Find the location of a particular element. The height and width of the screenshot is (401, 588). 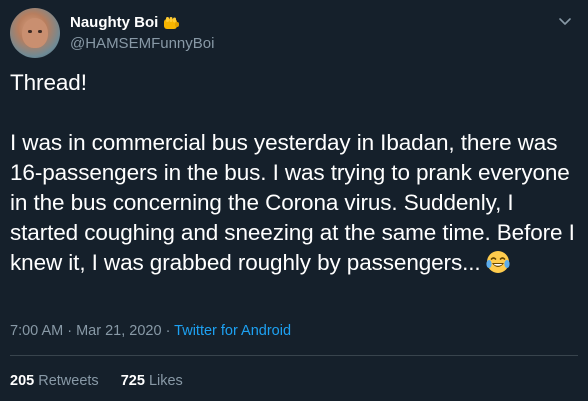

tears-of-joy-icon is located at coordinates (498, 262).